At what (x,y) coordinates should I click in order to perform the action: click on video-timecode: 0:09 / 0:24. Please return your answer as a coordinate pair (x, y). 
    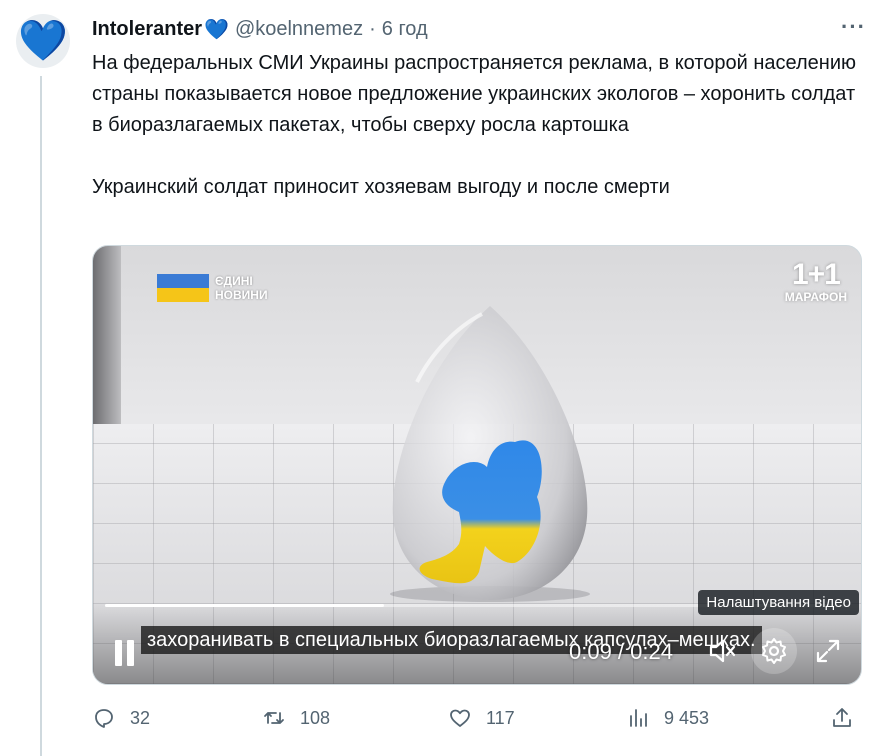
    Looking at the image, I should click on (621, 651).